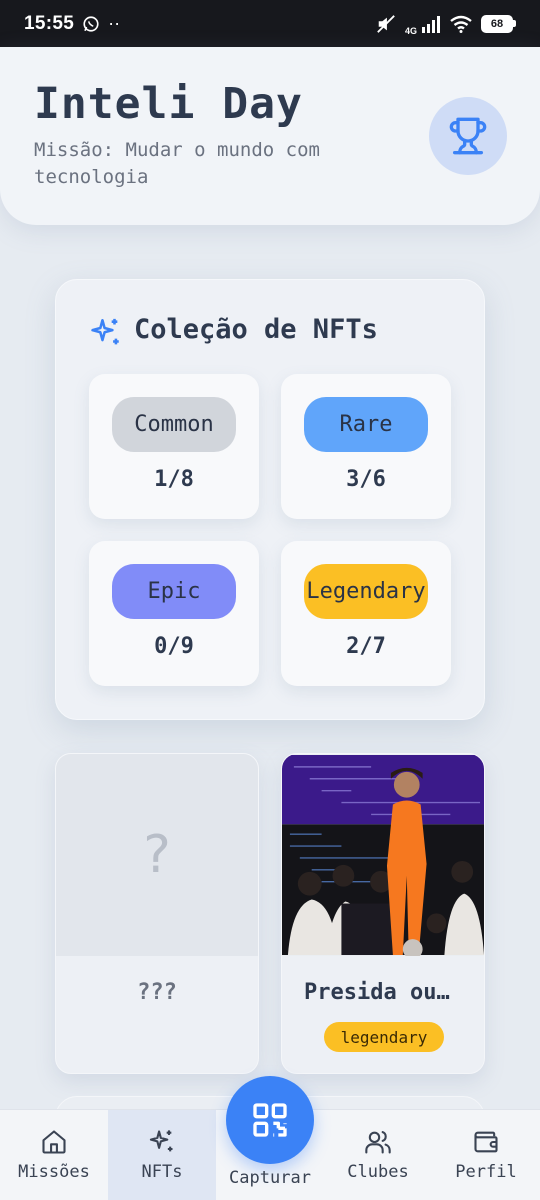 The height and width of the screenshot is (1200, 540). I want to click on more-notifications-icon: ··, so click(114, 23).